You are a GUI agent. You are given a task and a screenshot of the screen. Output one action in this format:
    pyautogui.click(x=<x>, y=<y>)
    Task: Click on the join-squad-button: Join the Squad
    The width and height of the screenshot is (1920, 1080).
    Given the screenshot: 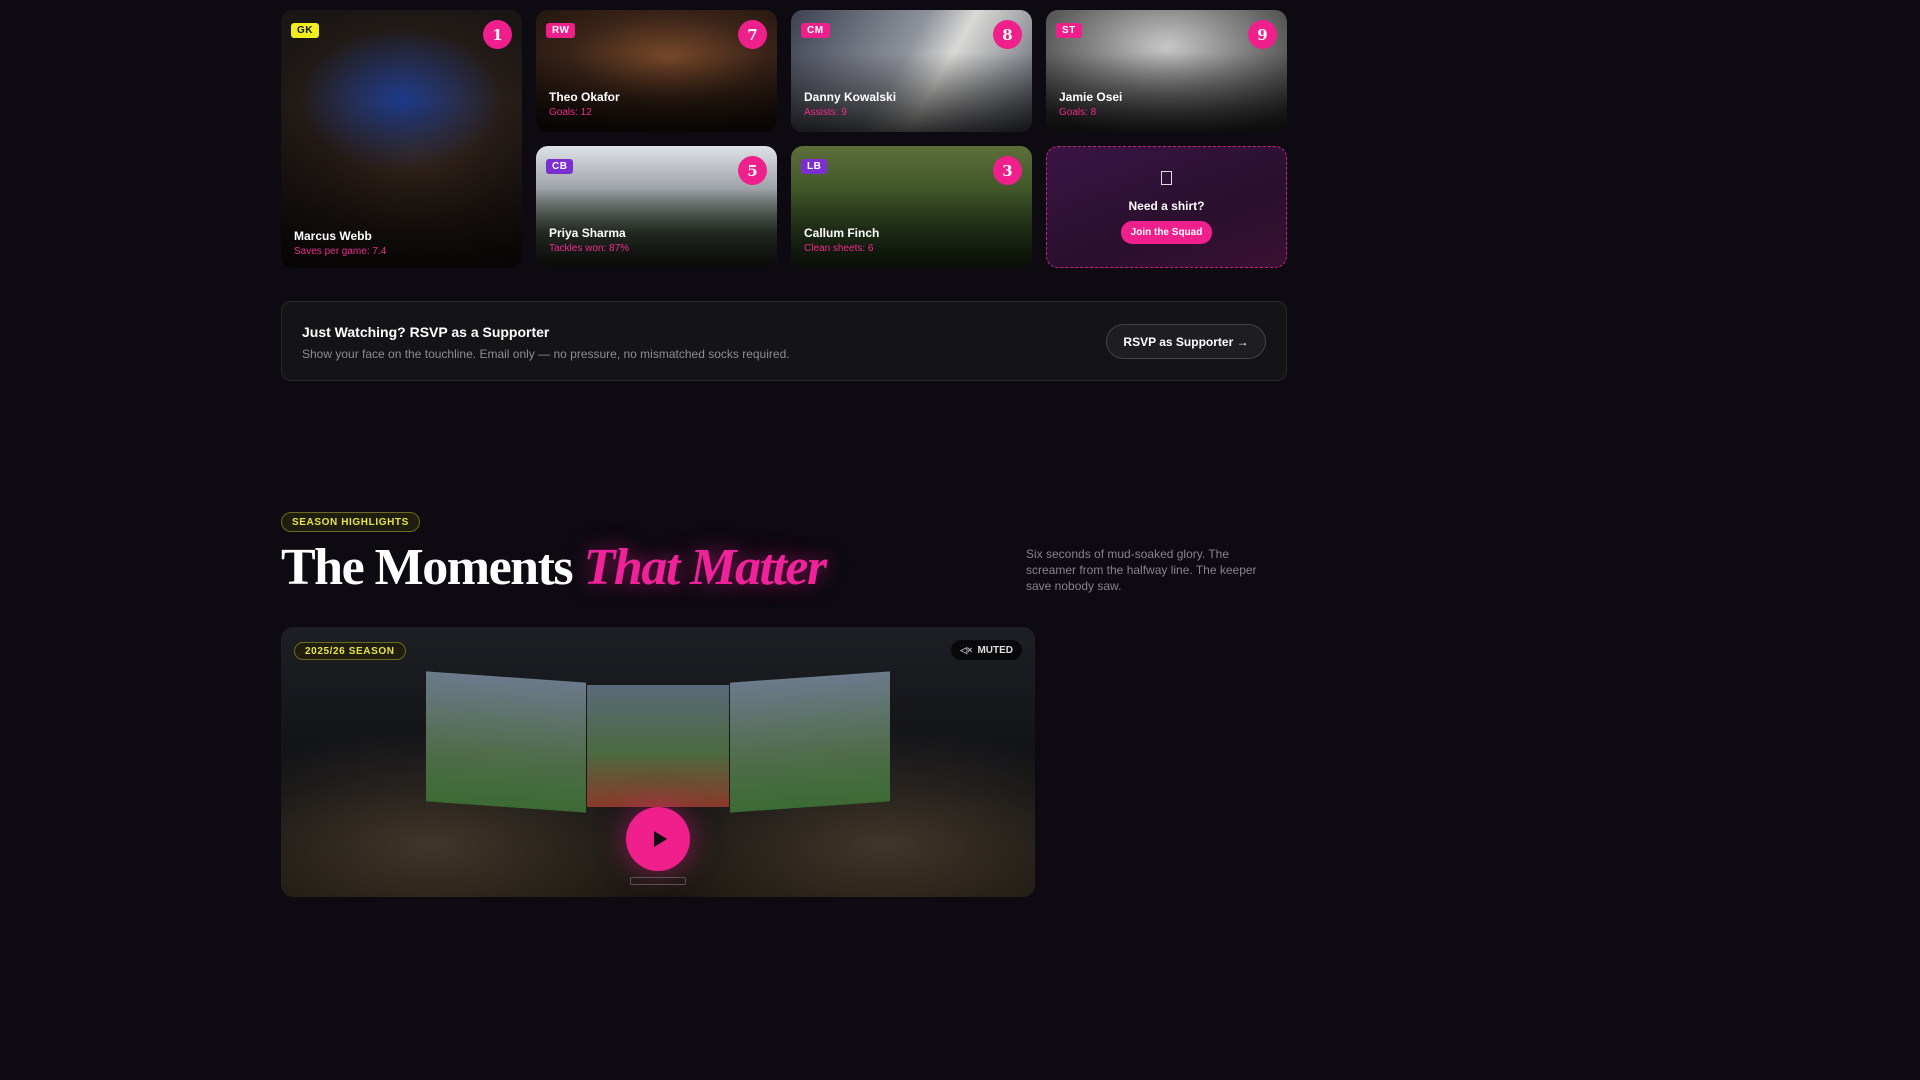 What is the action you would take?
    pyautogui.click(x=1166, y=232)
    